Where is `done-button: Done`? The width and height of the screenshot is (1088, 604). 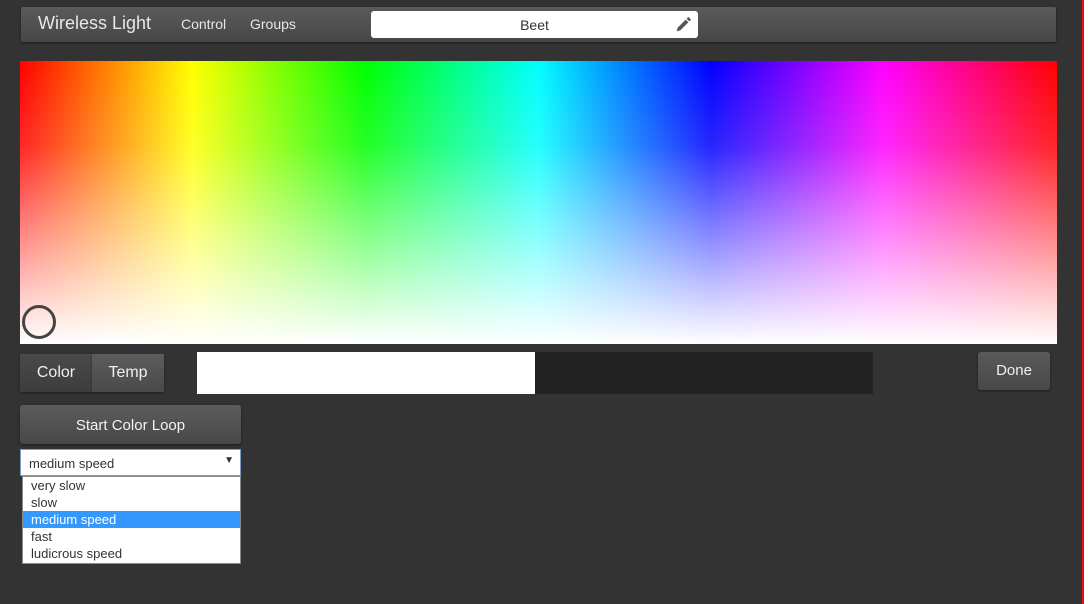
done-button: Done is located at coordinates (1014, 371).